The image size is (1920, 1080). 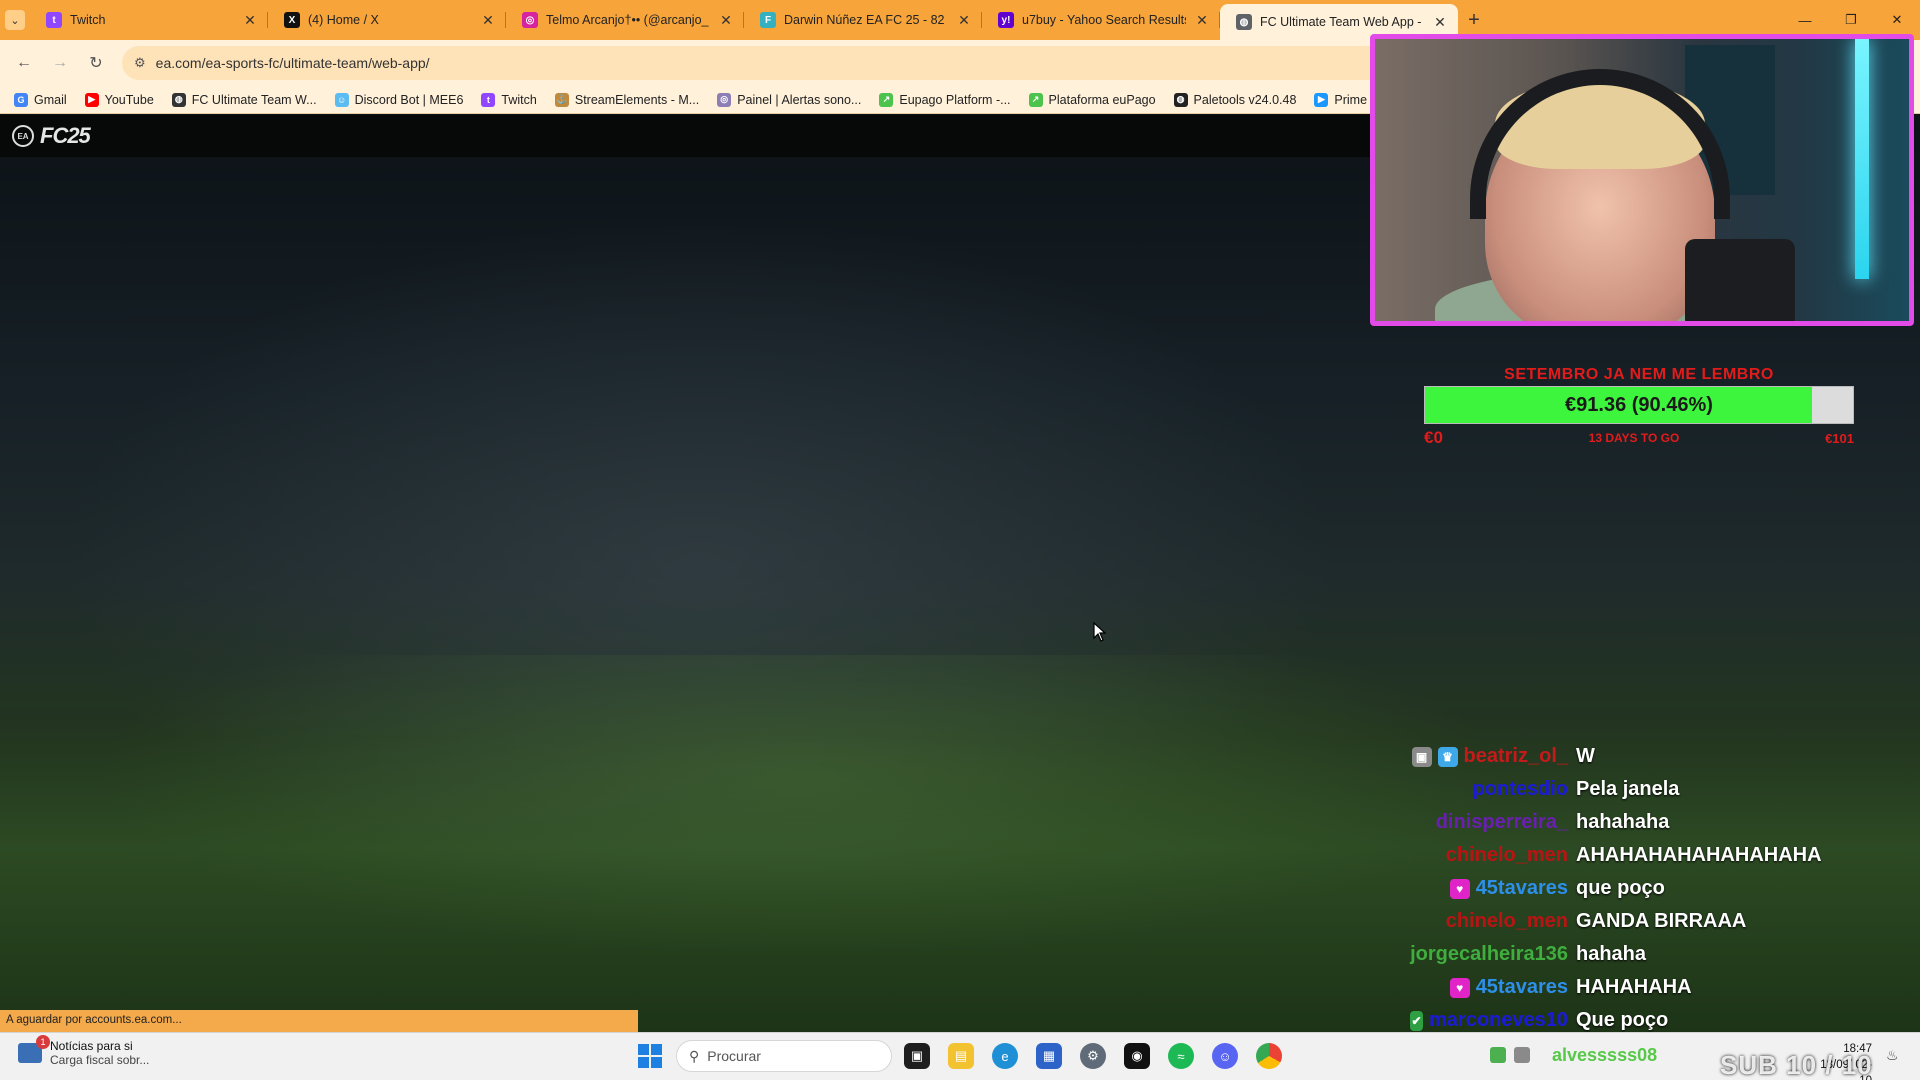 What do you see at coordinates (1459, 987) in the screenshot?
I see `gift-badge-icon: ♥` at bounding box center [1459, 987].